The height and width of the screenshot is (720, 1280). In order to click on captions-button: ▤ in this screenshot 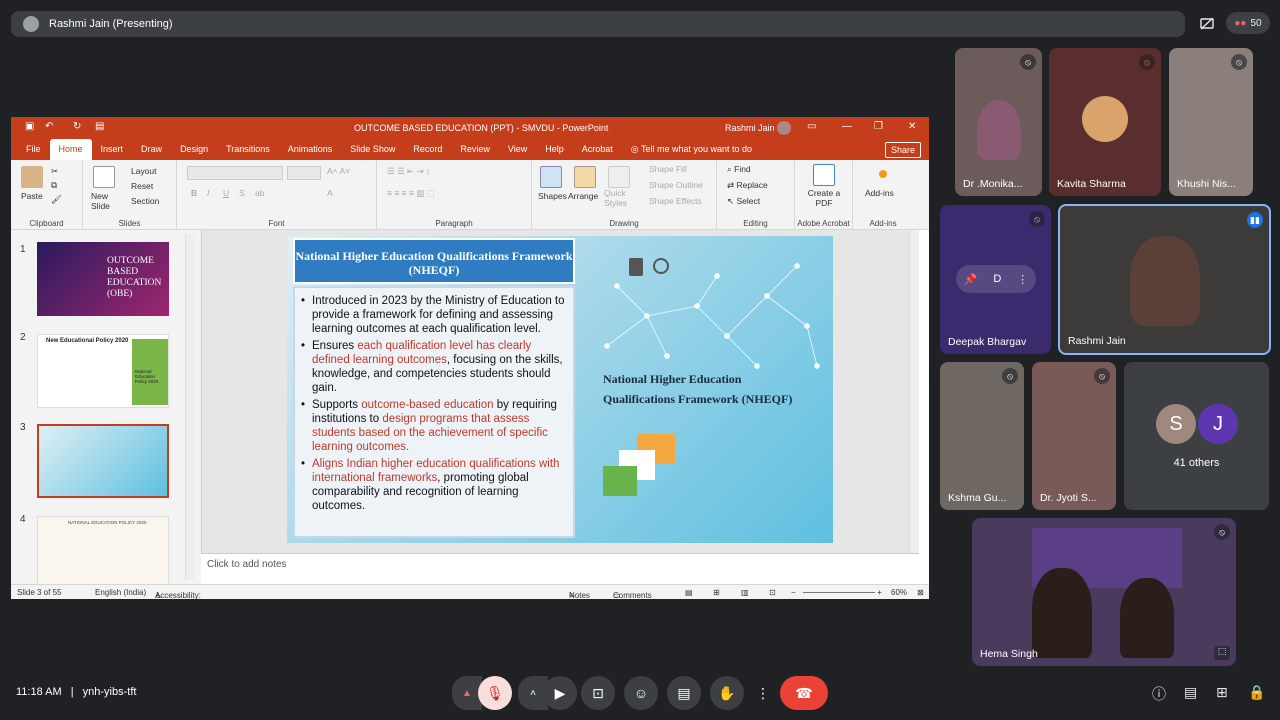, I will do `click(684, 693)`.